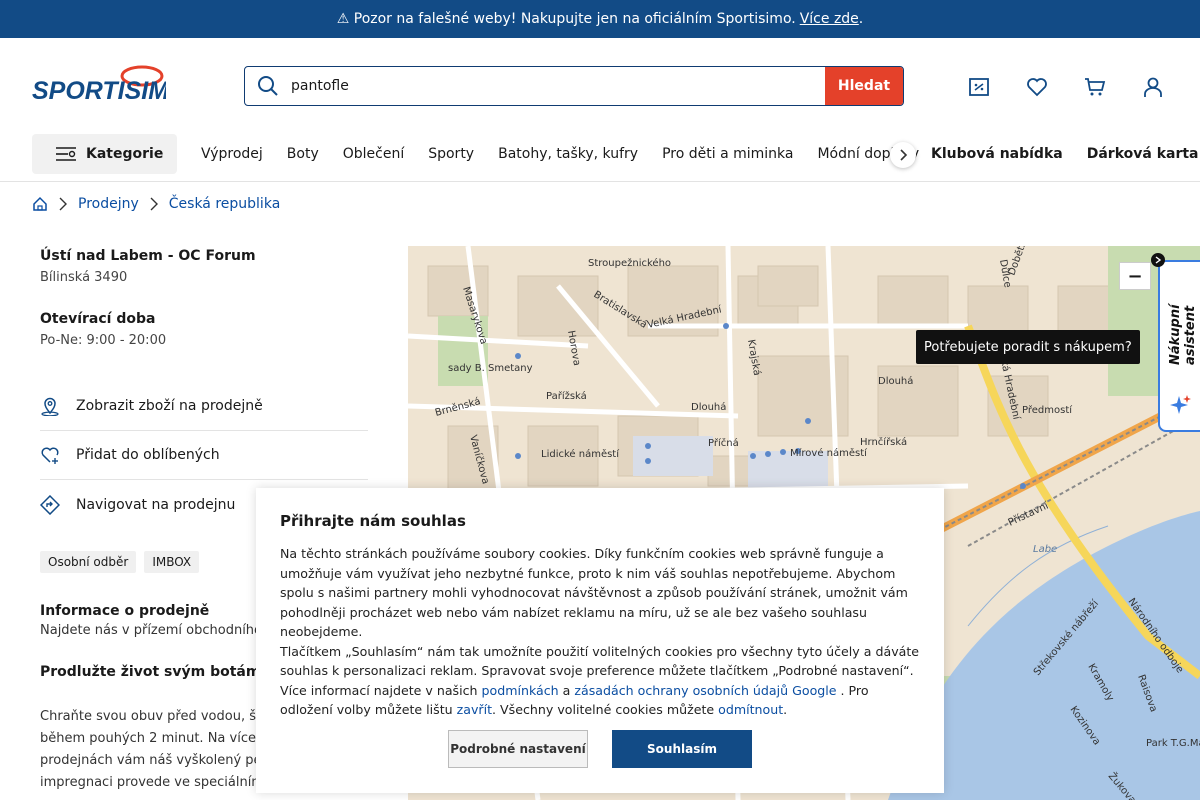 The width and height of the screenshot is (1200, 800). Describe the element at coordinates (50, 504) in the screenshot. I see `directions-icon` at that location.